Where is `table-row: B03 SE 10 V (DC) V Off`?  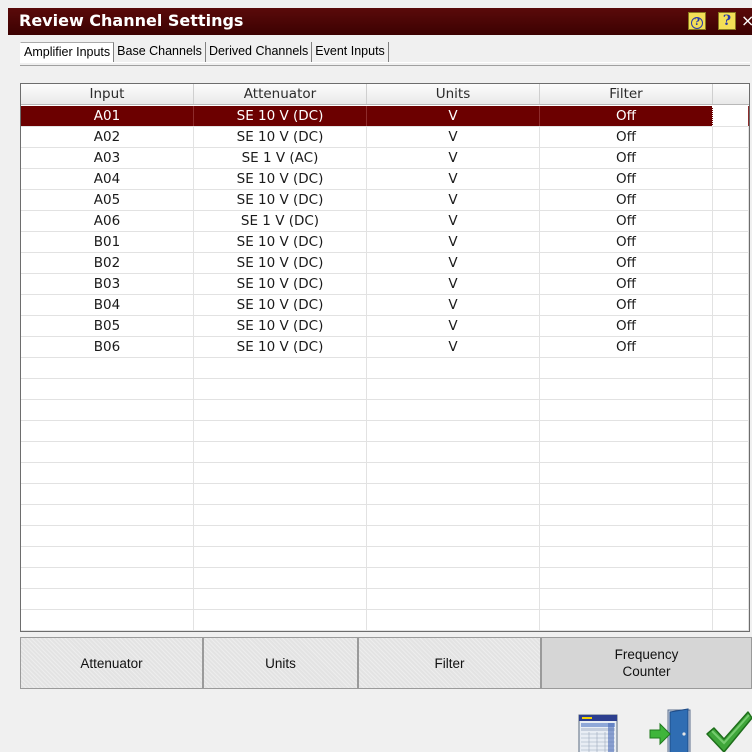 table-row: B03 SE 10 V (DC) V Off is located at coordinates (385, 284).